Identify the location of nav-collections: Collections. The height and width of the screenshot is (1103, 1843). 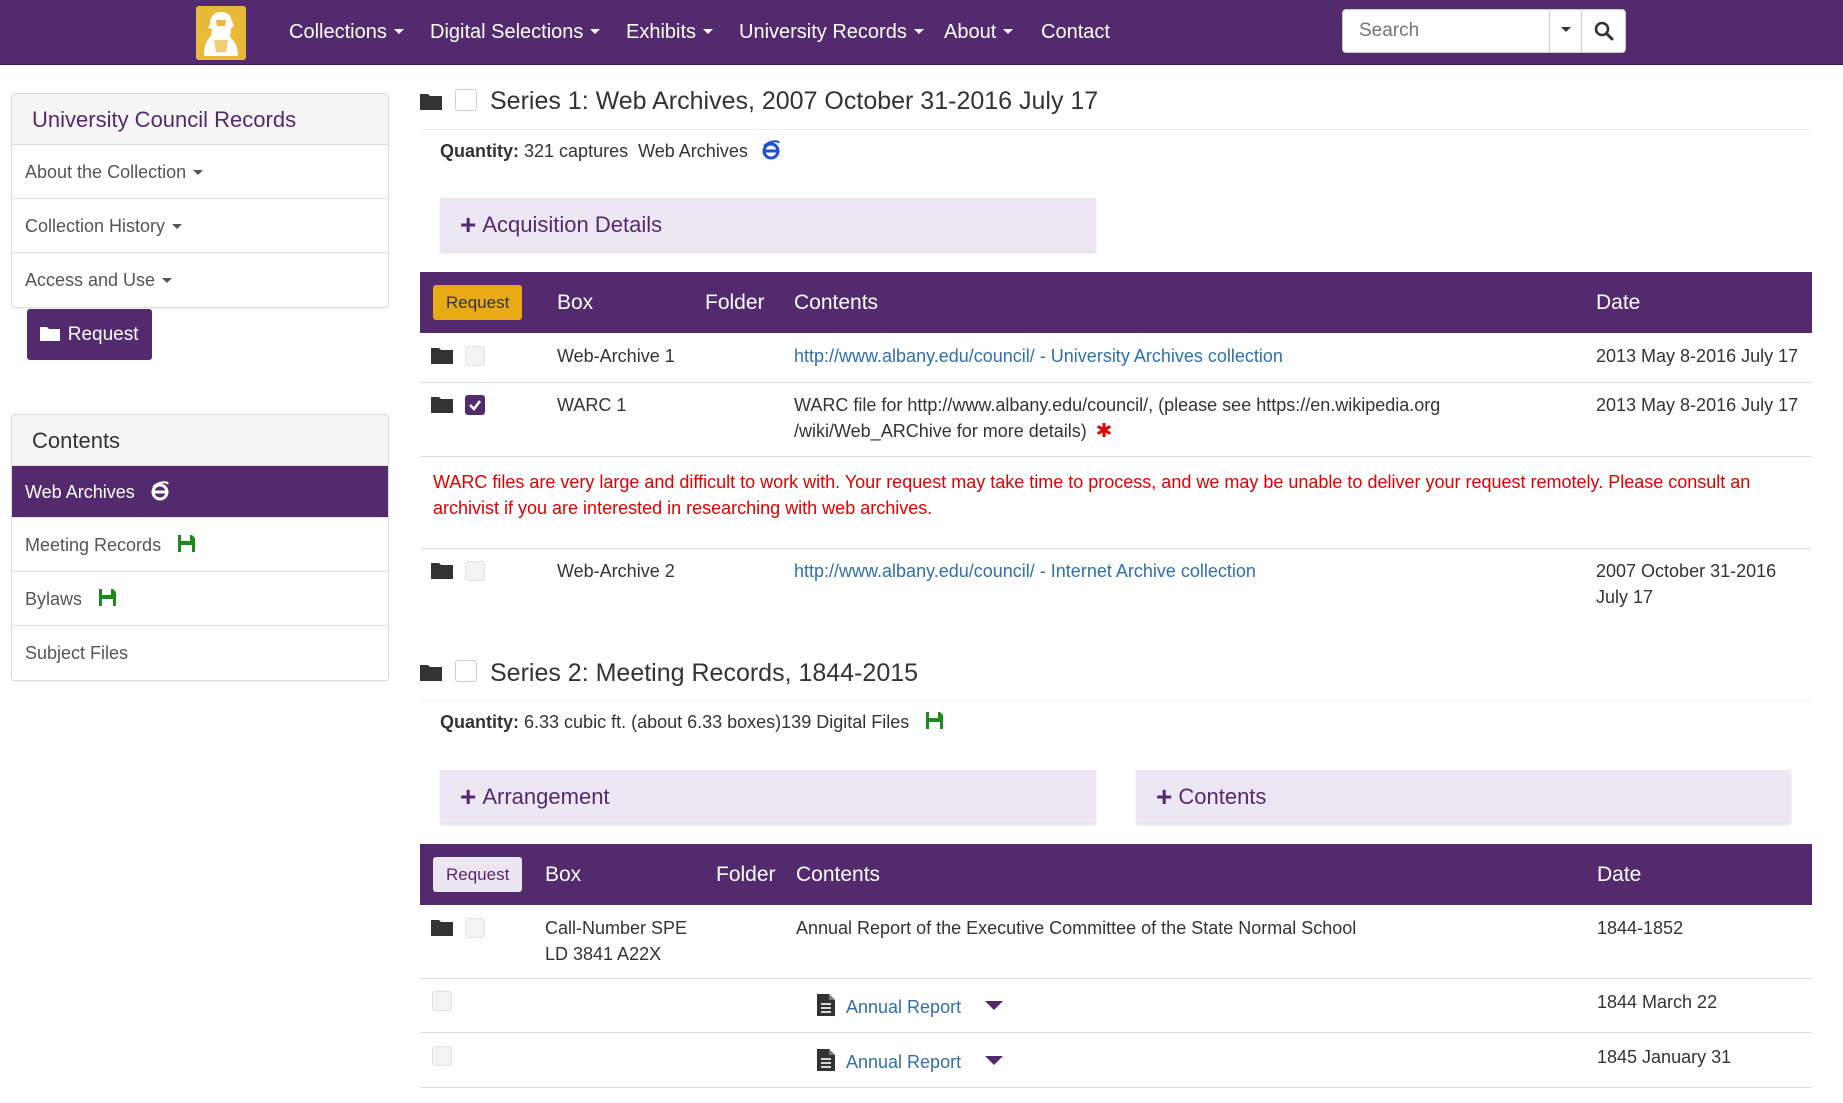
(346, 32).